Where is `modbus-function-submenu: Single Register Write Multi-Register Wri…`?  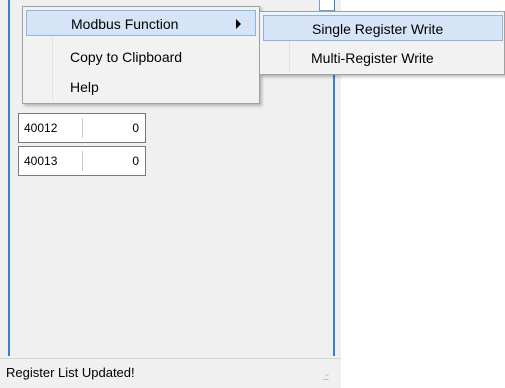
modbus-function-submenu: Single Register Write Multi-Register Wri… is located at coordinates (382, 43).